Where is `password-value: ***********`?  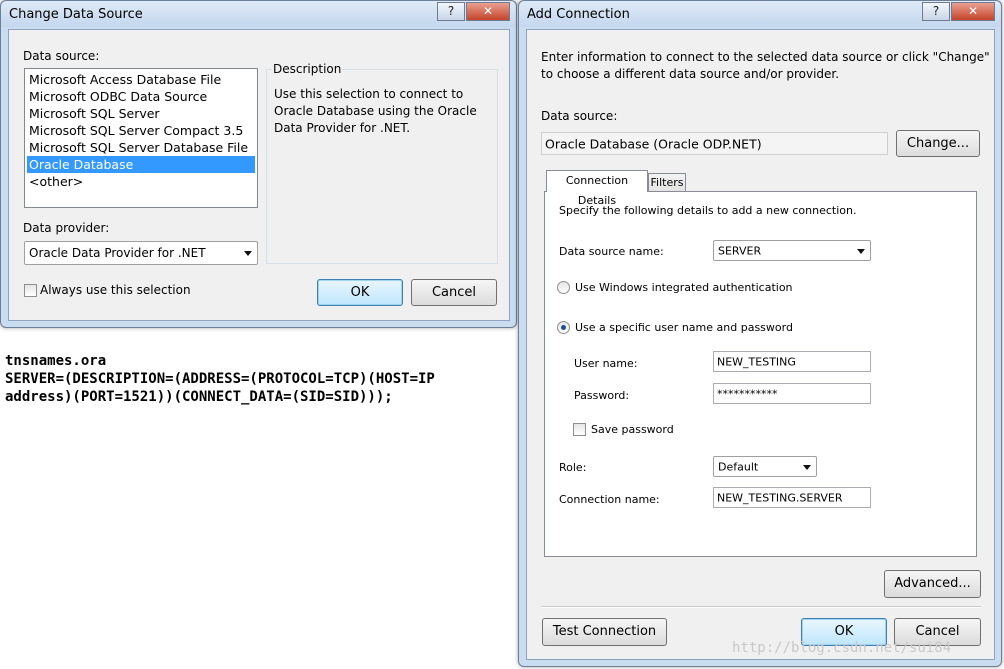
password-value: *********** is located at coordinates (747, 393).